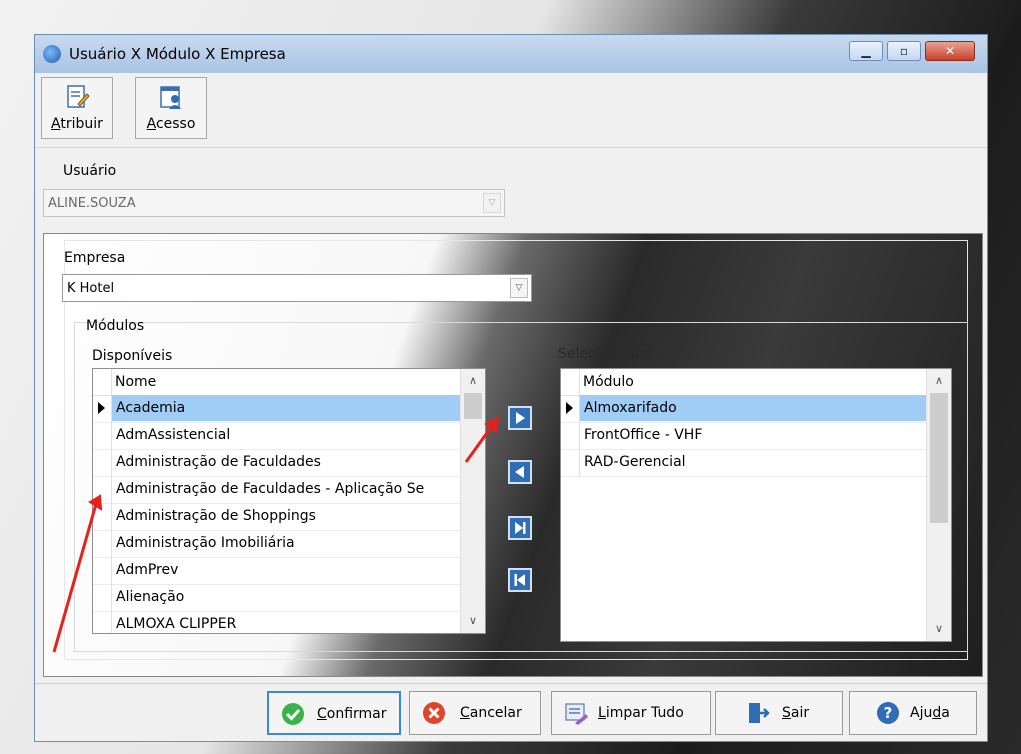 The width and height of the screenshot is (1021, 754). I want to click on sair-label: Sair, so click(796, 713).